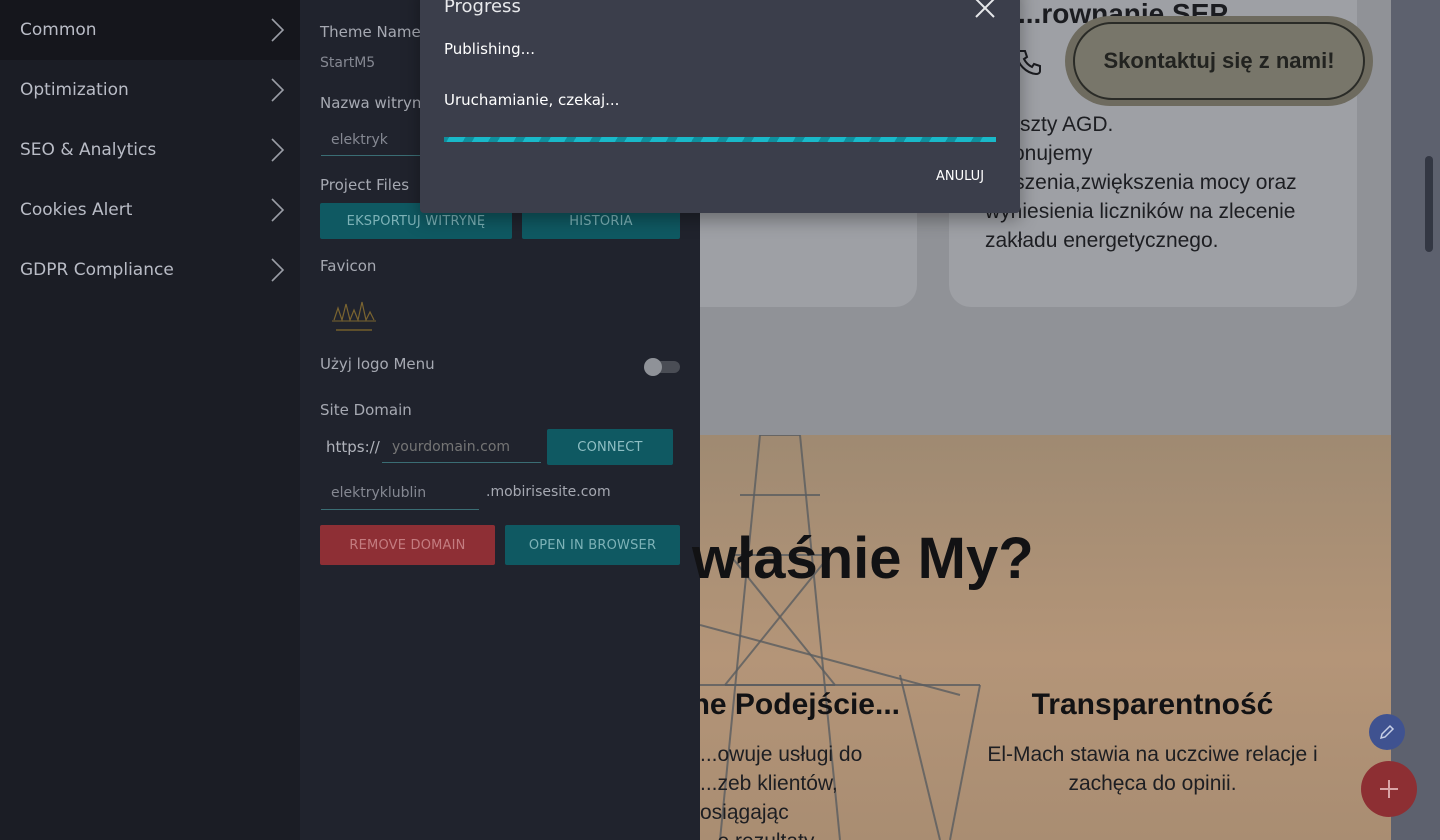  What do you see at coordinates (1152, 783) in the screenshot?
I see `transparency-line: zachęca do opinii.` at bounding box center [1152, 783].